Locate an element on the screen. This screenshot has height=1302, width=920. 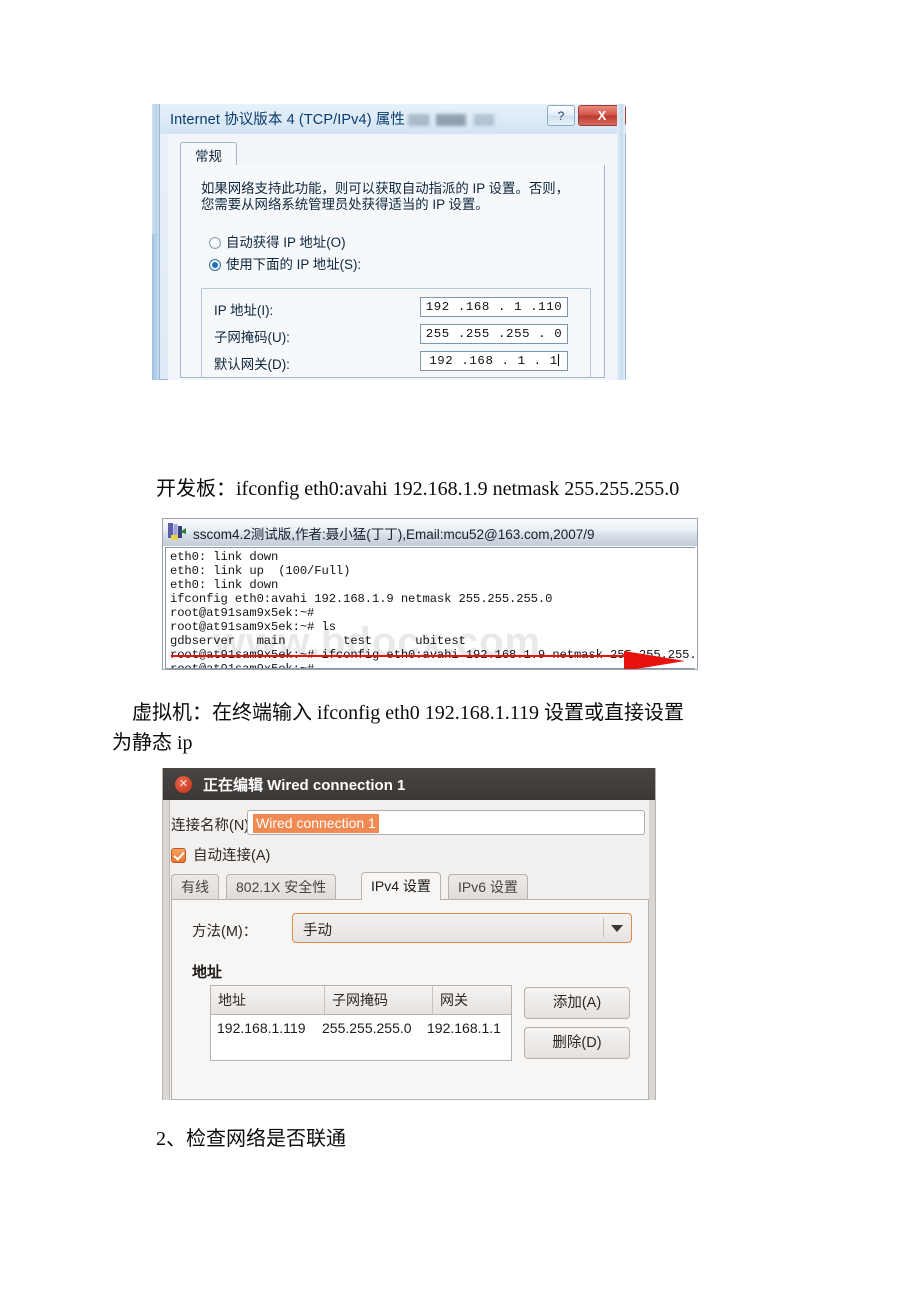
table-cell-netmask: 255.255.255.0 is located at coordinates (367, 1028).